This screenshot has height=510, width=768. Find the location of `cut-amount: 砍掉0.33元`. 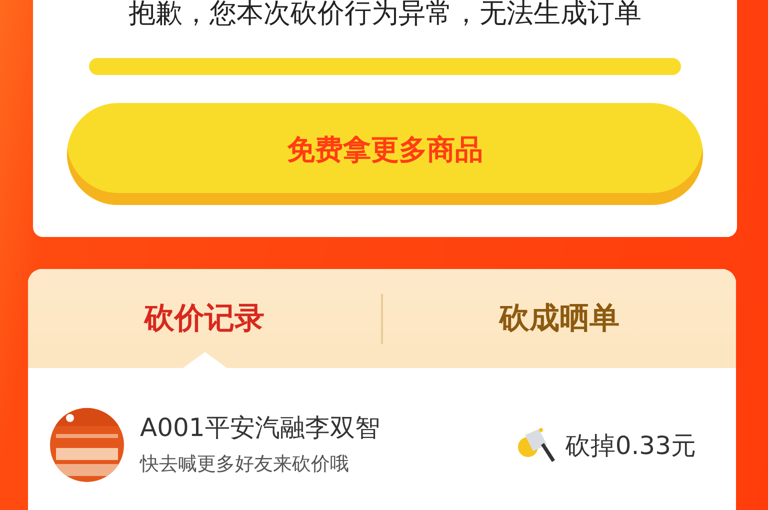

cut-amount: 砍掉0.33元 is located at coordinates (630, 446).